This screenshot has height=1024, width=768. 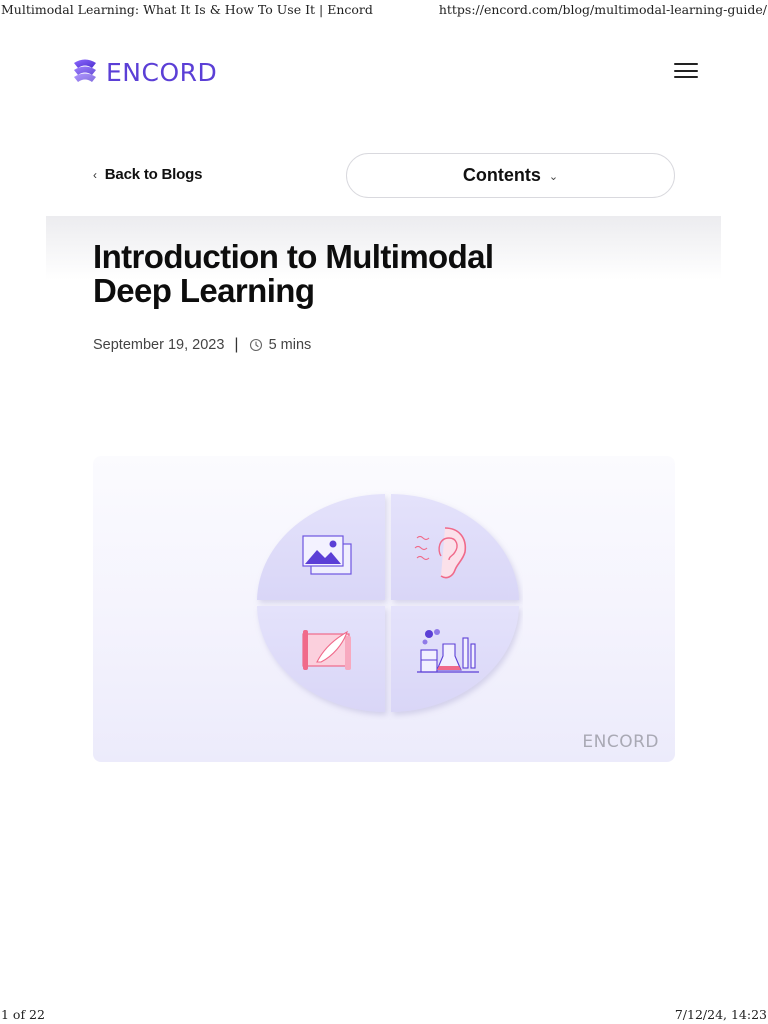 What do you see at coordinates (553, 177) in the screenshot?
I see `chevron-down-icon: ⌄` at bounding box center [553, 177].